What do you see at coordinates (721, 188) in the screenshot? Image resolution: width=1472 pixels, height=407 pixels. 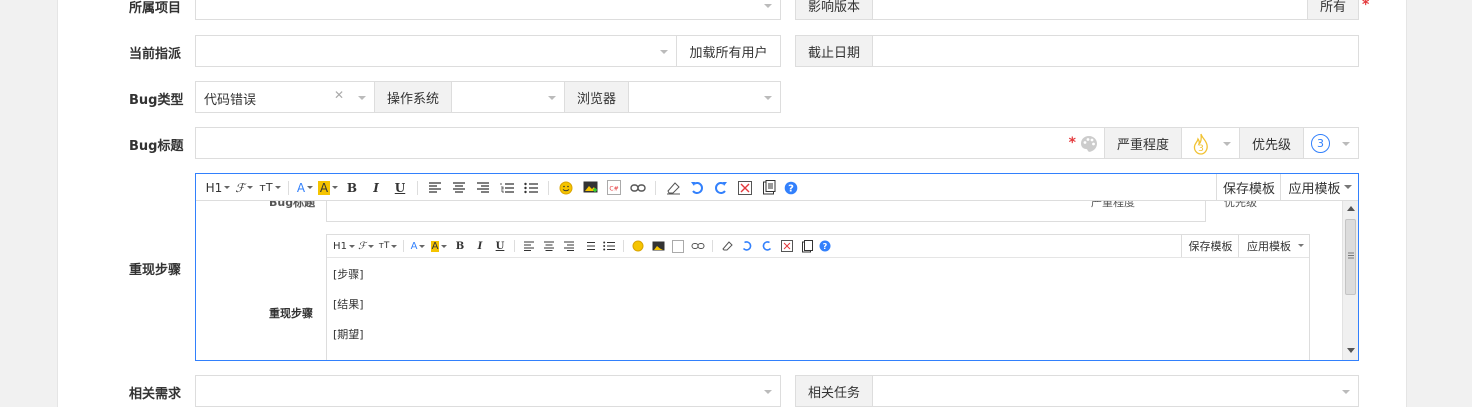 I see `redo-icon` at bounding box center [721, 188].